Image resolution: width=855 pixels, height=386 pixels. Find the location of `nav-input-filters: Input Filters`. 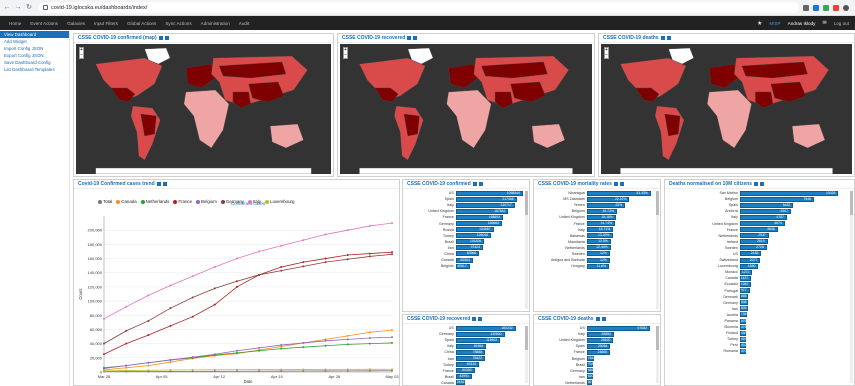

nav-input-filters: Input Filters is located at coordinates (106, 23).